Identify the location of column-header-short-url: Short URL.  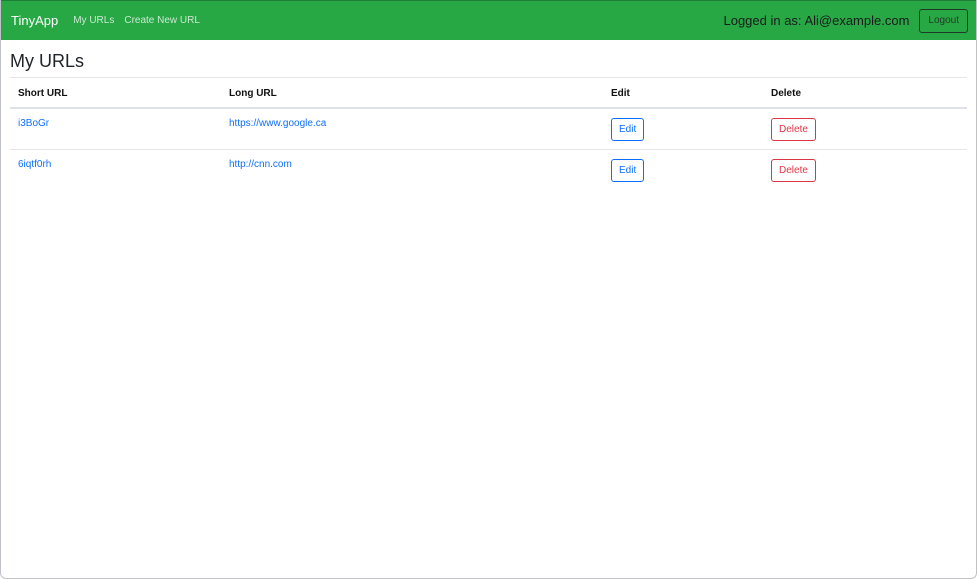
(115, 93).